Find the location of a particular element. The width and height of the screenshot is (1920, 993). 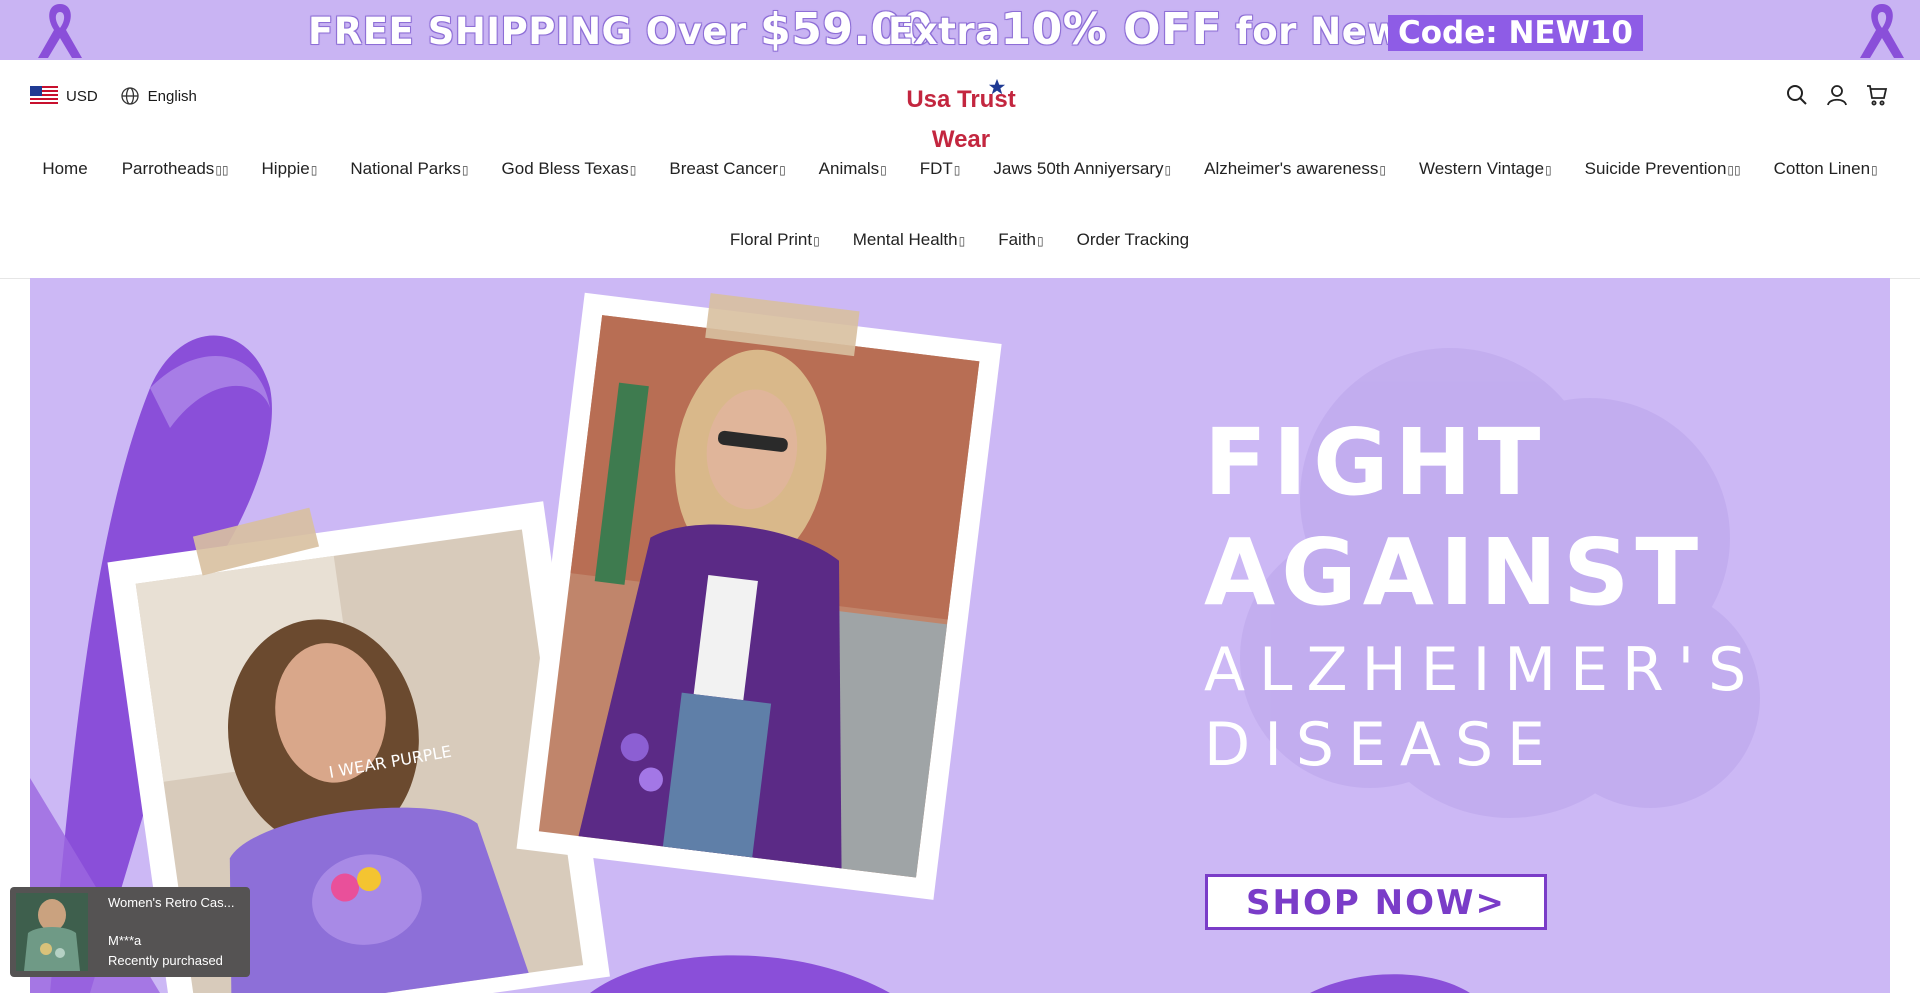

discount-percent: 10% OFF is located at coordinates (1111, 29).